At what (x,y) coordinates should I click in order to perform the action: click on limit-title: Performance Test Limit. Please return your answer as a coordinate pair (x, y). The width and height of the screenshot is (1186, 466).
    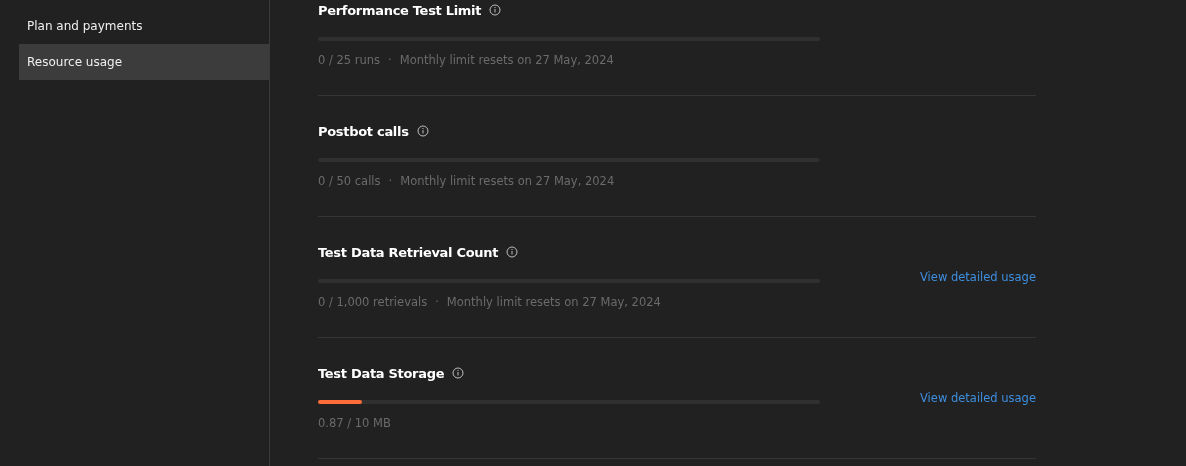
    Looking at the image, I should click on (400, 10).